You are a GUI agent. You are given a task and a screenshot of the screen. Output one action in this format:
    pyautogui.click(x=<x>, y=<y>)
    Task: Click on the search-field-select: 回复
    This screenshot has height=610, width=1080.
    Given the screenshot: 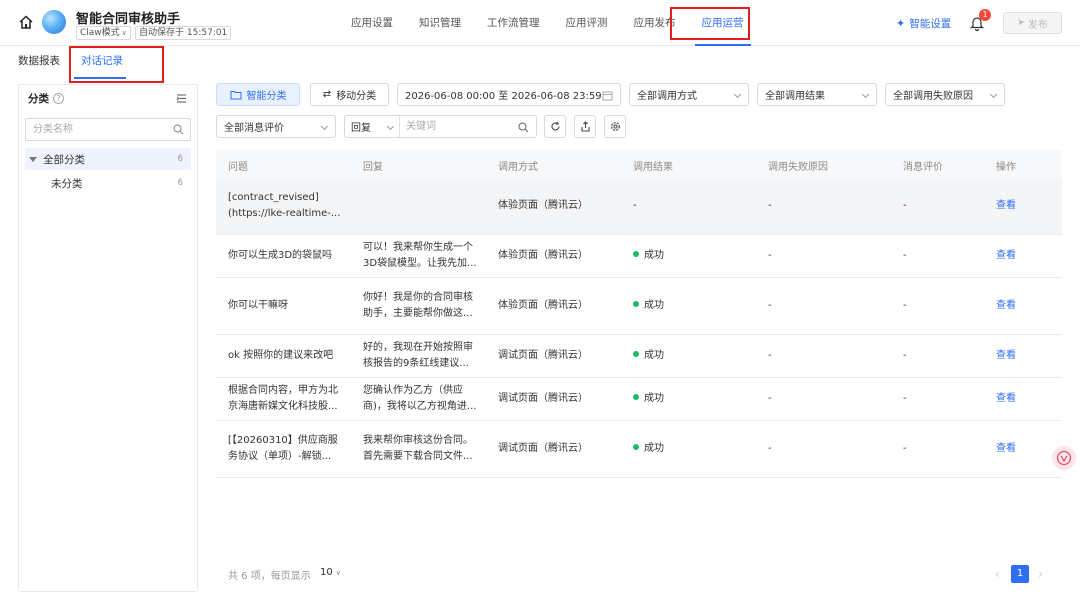 What is the action you would take?
    pyautogui.click(x=372, y=126)
    